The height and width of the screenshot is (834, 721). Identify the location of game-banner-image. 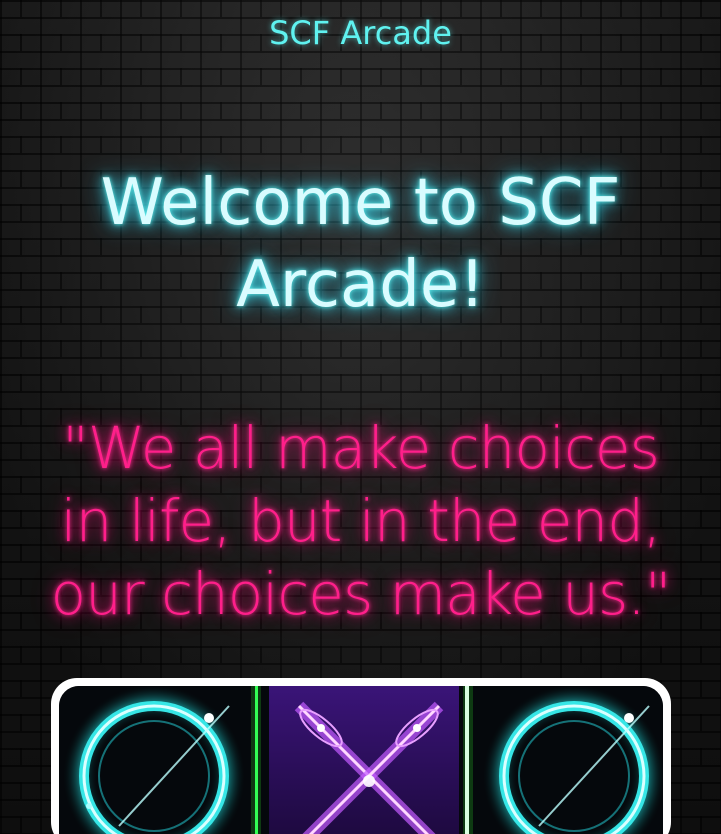
(361, 760).